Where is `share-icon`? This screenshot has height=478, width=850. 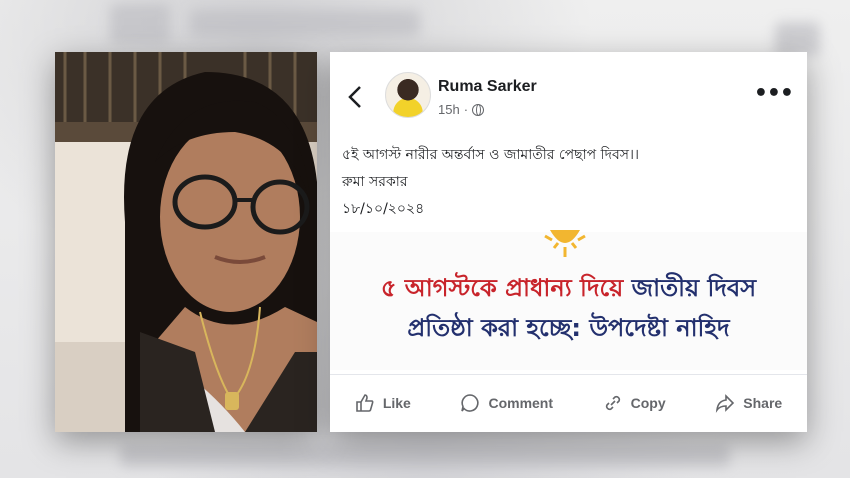
share-icon is located at coordinates (725, 403).